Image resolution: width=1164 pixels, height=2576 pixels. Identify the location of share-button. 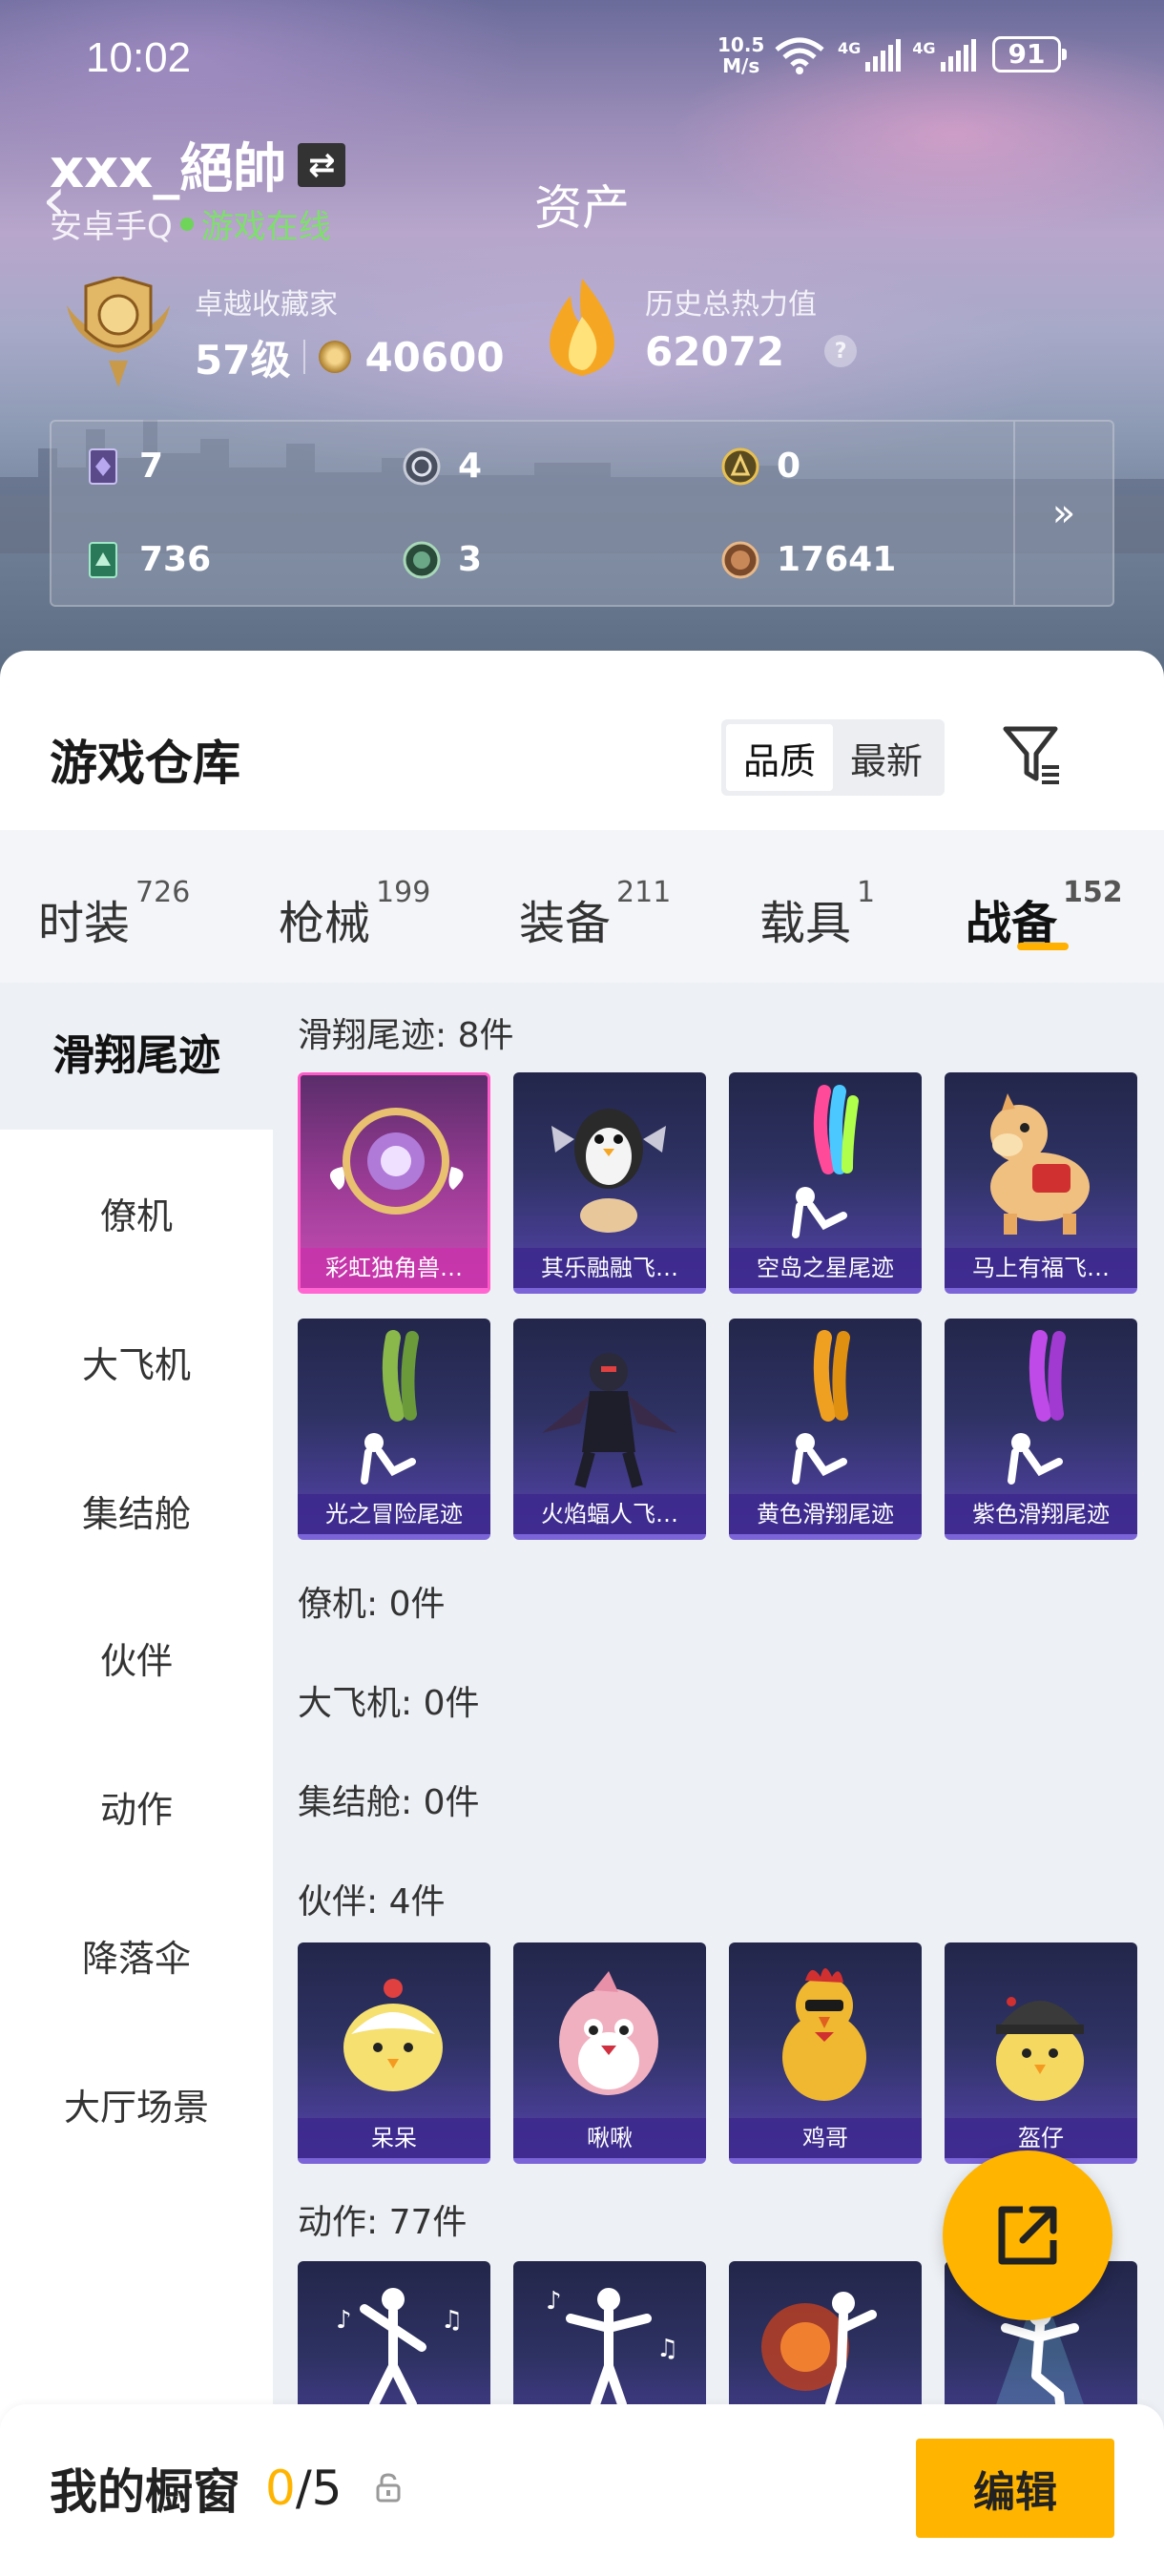
(1028, 2235).